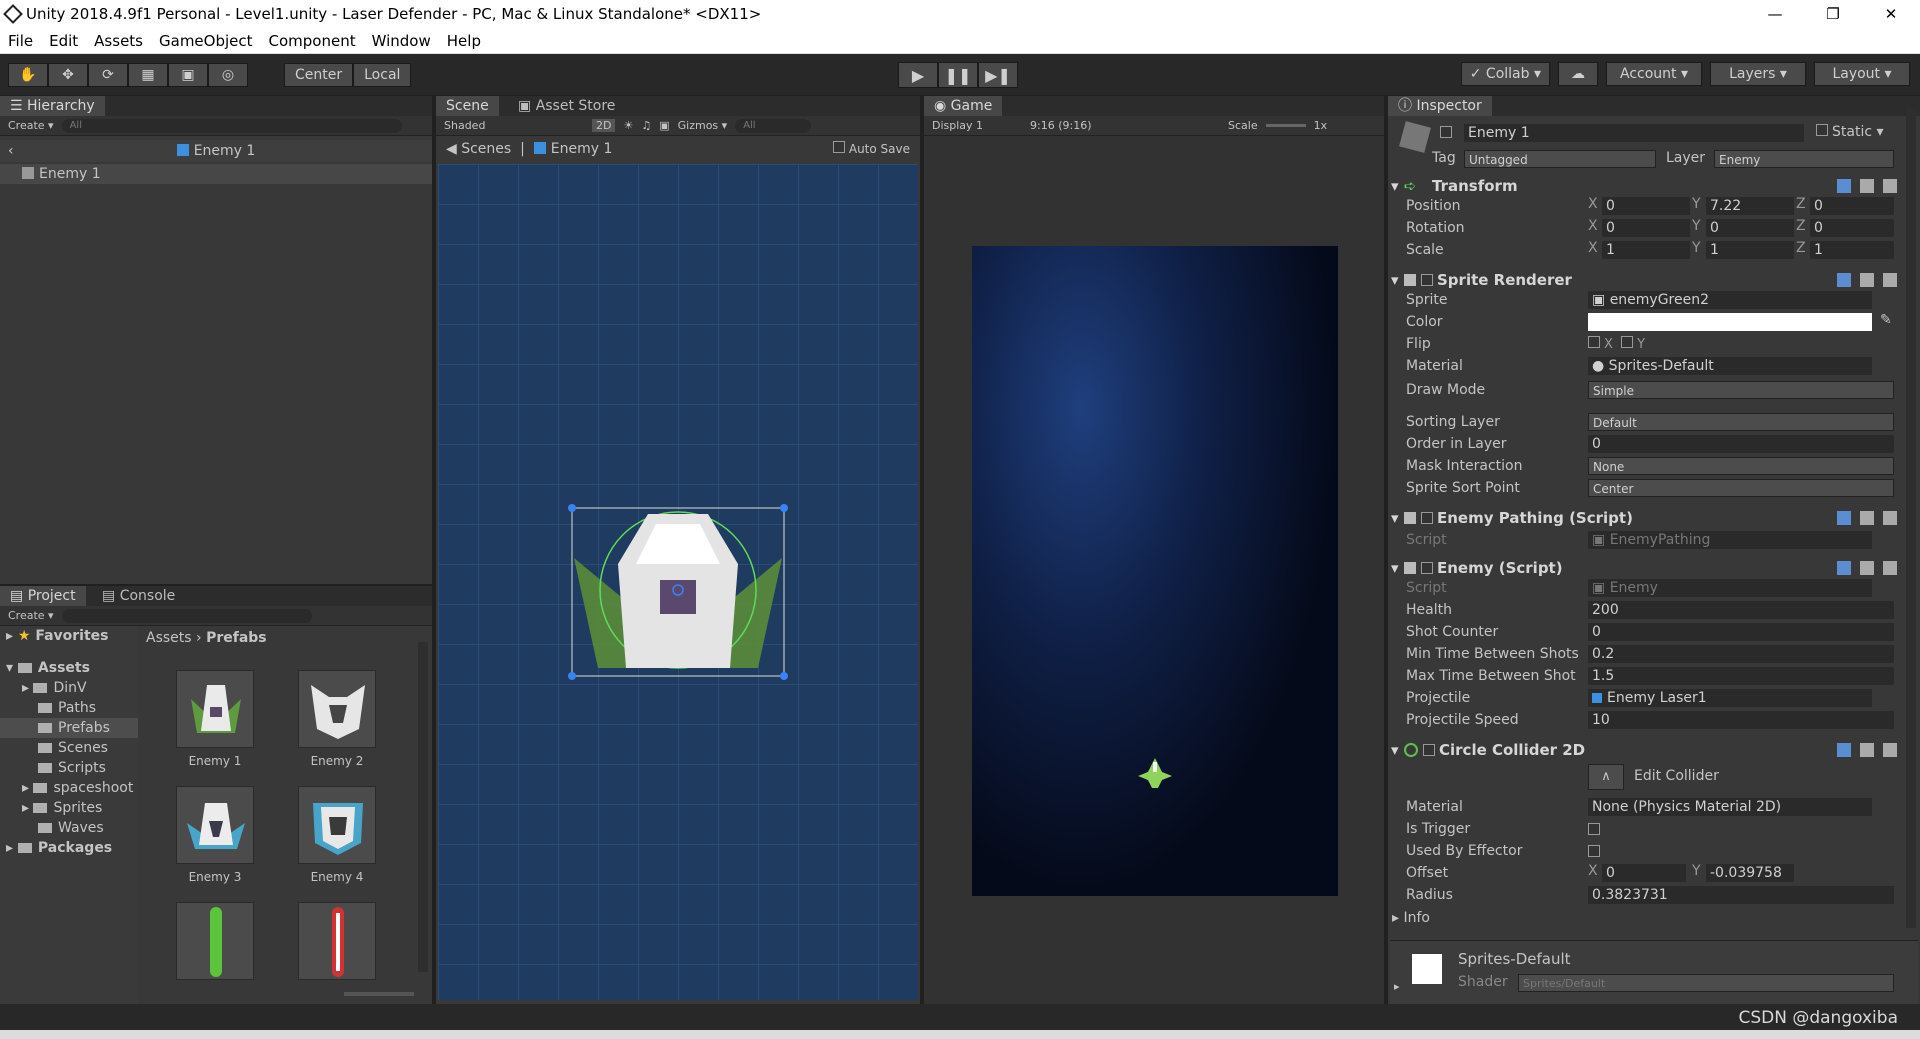 This screenshot has height=1039, width=1920. What do you see at coordinates (1627, 342) in the screenshot?
I see `flip-y-check` at bounding box center [1627, 342].